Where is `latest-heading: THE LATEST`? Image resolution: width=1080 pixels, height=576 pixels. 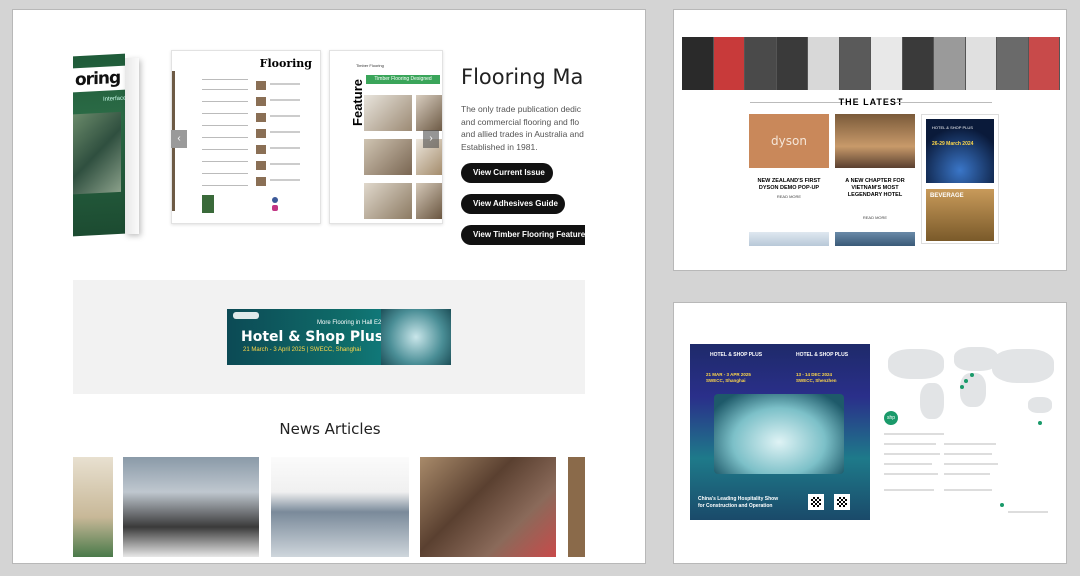 latest-heading: THE LATEST is located at coordinates (871, 102).